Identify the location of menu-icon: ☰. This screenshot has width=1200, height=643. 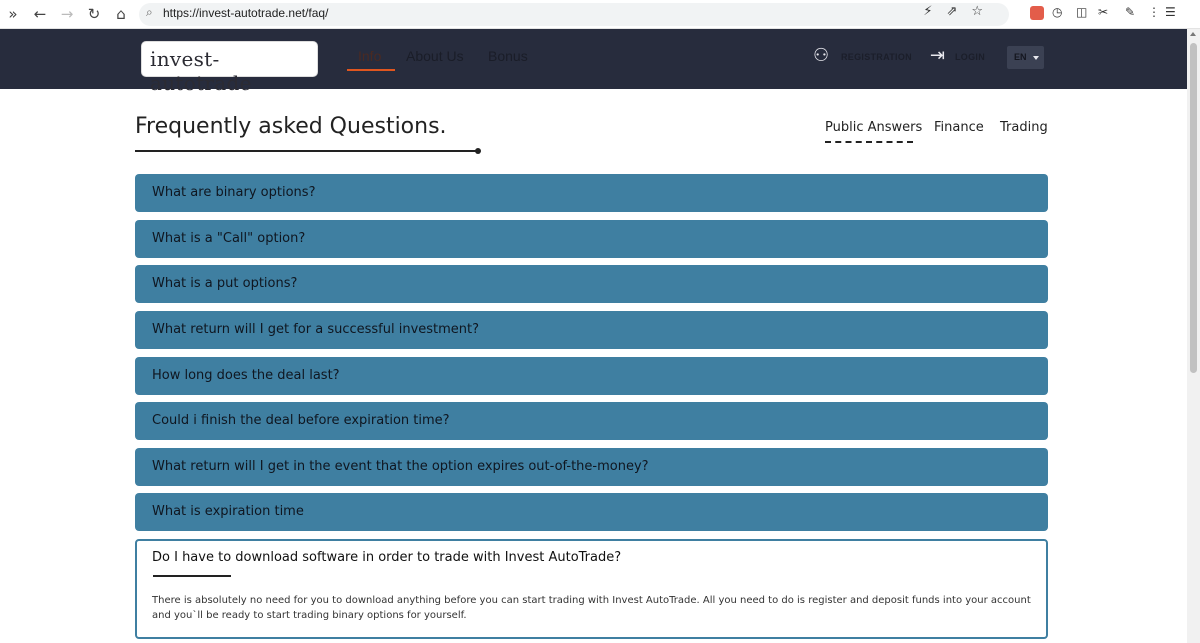
(1170, 12).